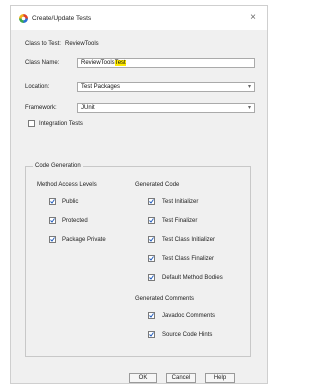 The width and height of the screenshot is (320, 385). I want to click on cancel-button: Cancel, so click(181, 378).